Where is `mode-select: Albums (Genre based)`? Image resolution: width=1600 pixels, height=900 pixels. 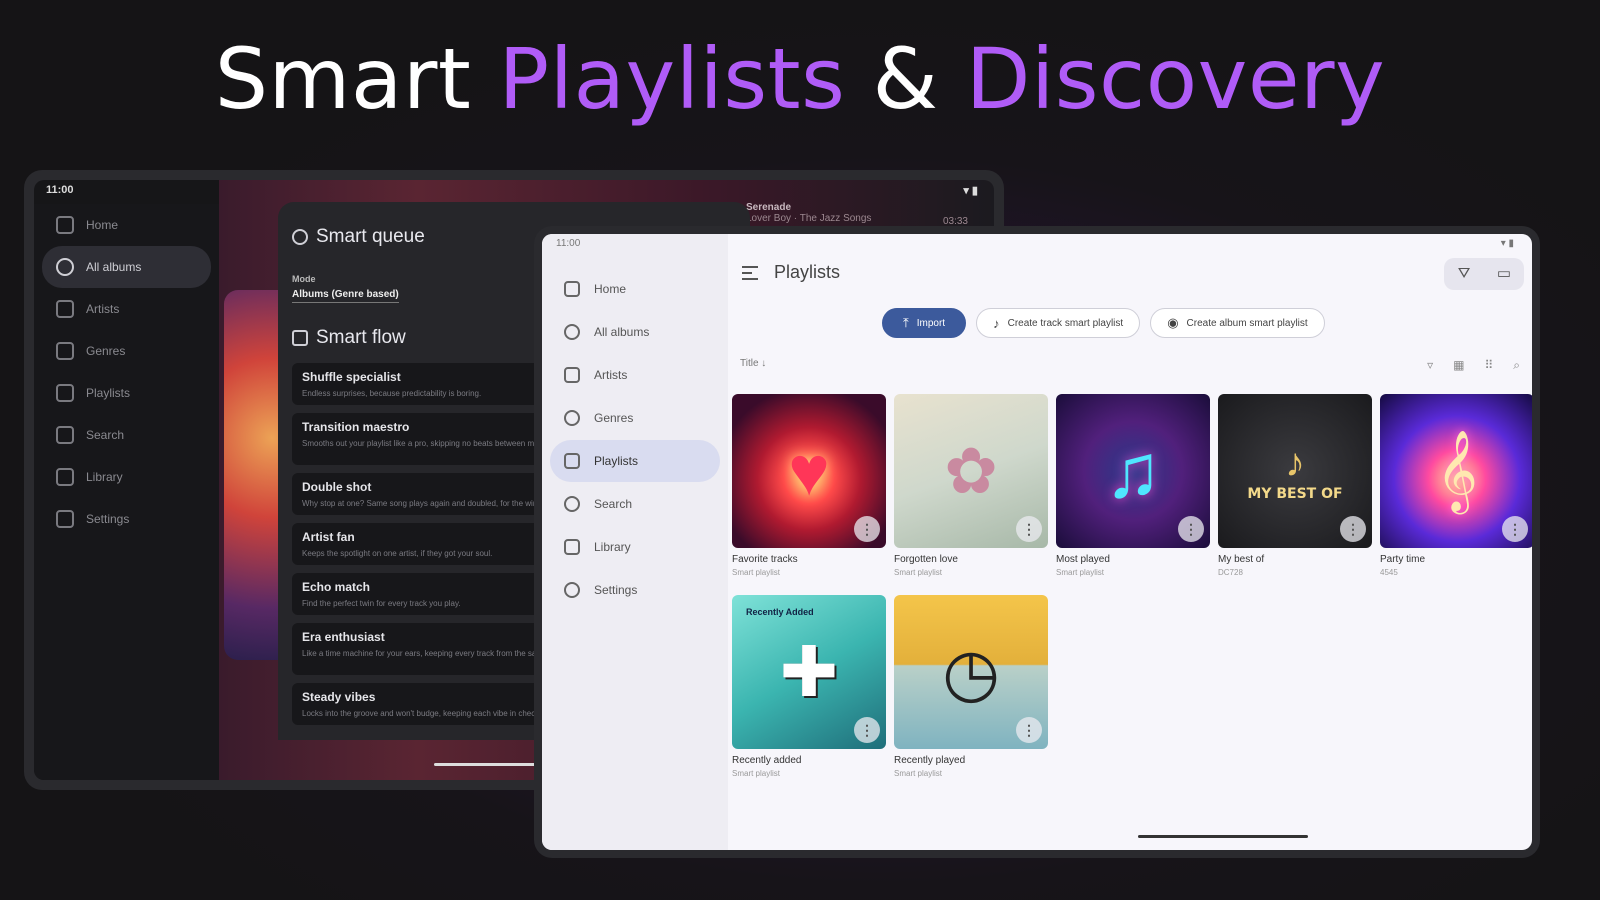 mode-select: Albums (Genre based) is located at coordinates (345, 296).